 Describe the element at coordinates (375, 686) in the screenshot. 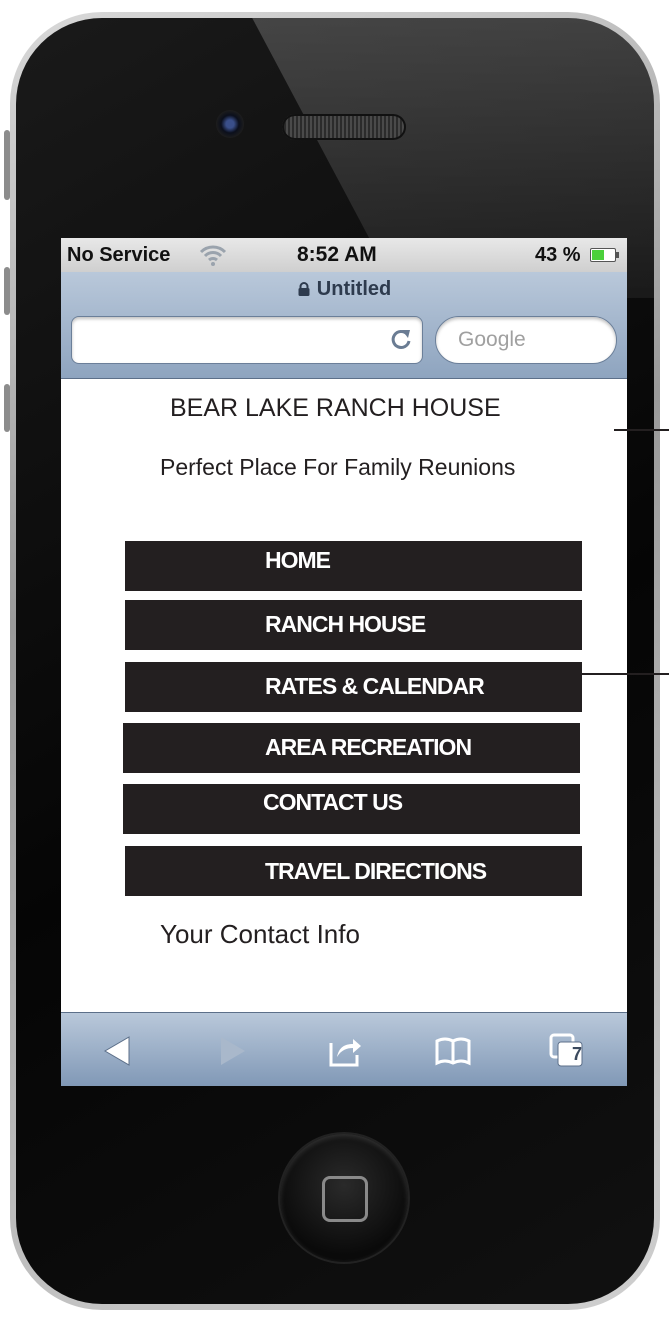

I see `menu-rates-calendar-label: RATES & CALENDAR` at that location.